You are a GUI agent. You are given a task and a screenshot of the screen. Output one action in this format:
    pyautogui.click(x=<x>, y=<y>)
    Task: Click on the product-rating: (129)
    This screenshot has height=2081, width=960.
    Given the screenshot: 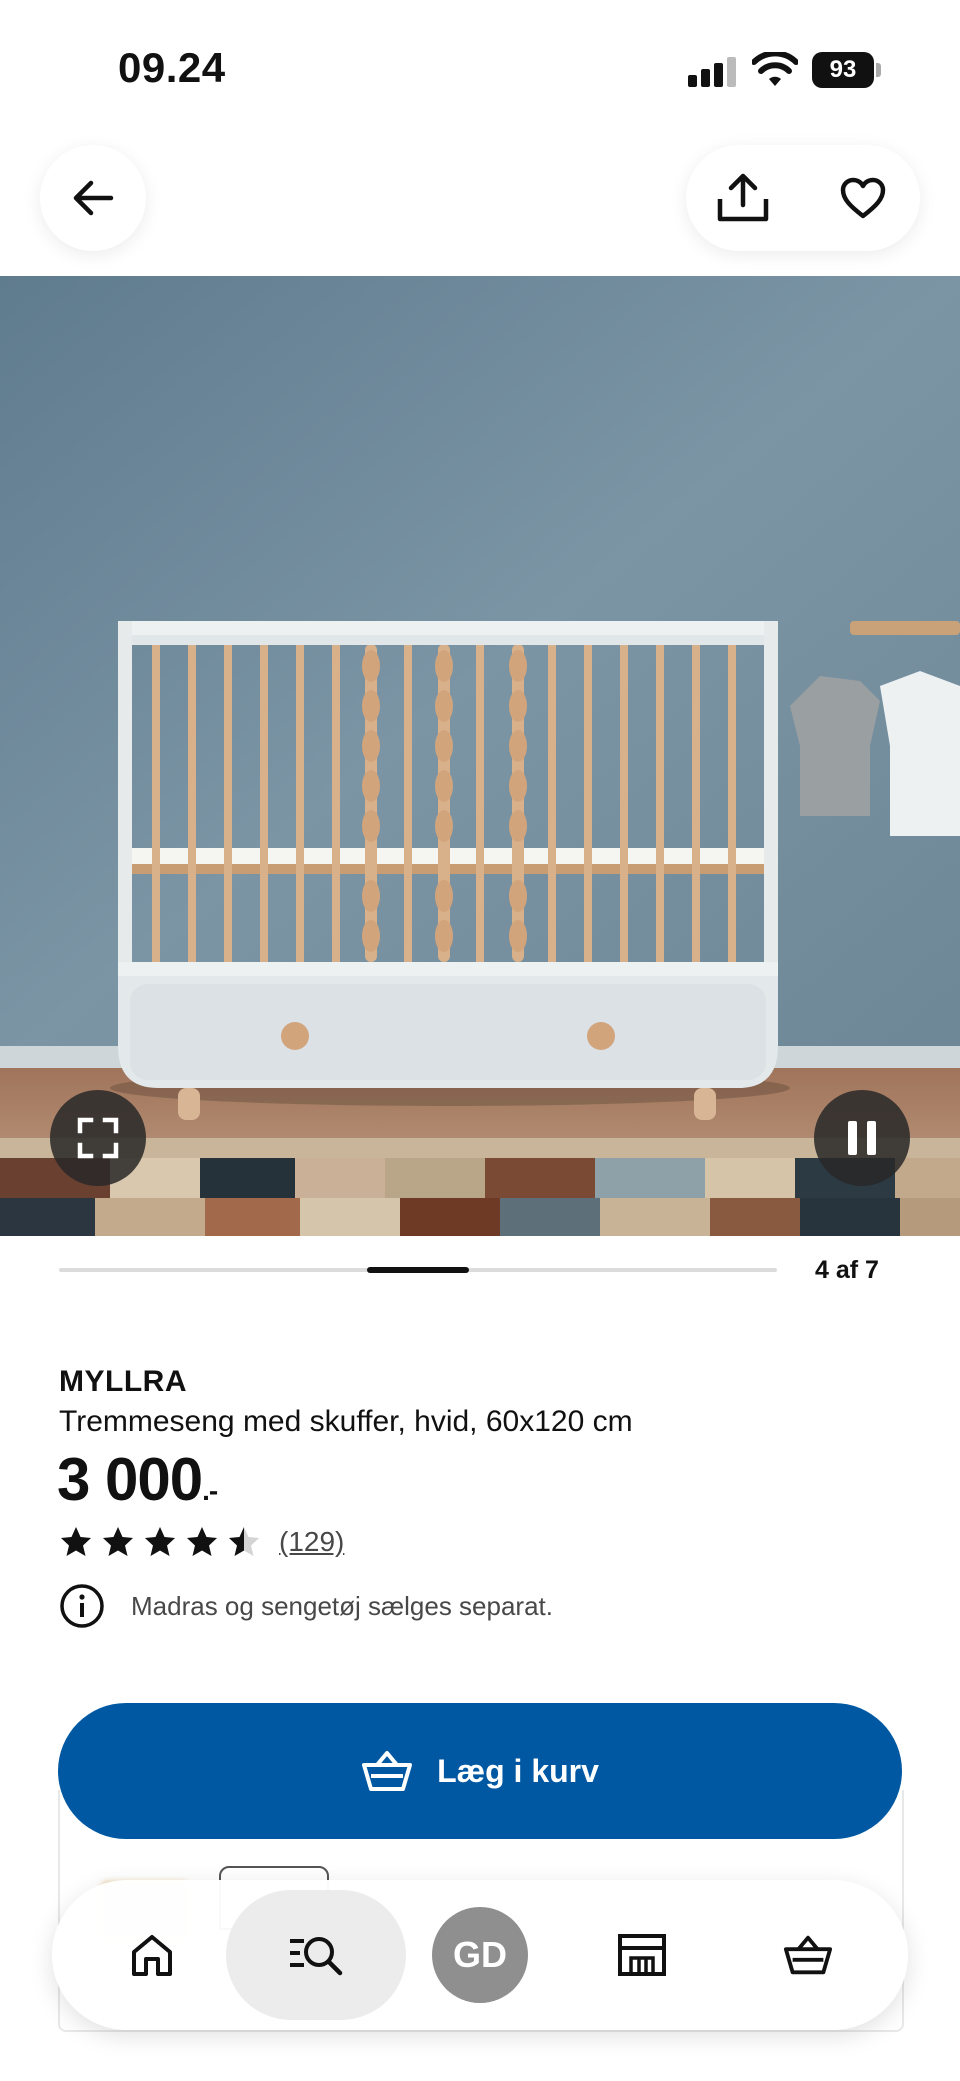 What is the action you would take?
    pyautogui.click(x=201, y=1542)
    